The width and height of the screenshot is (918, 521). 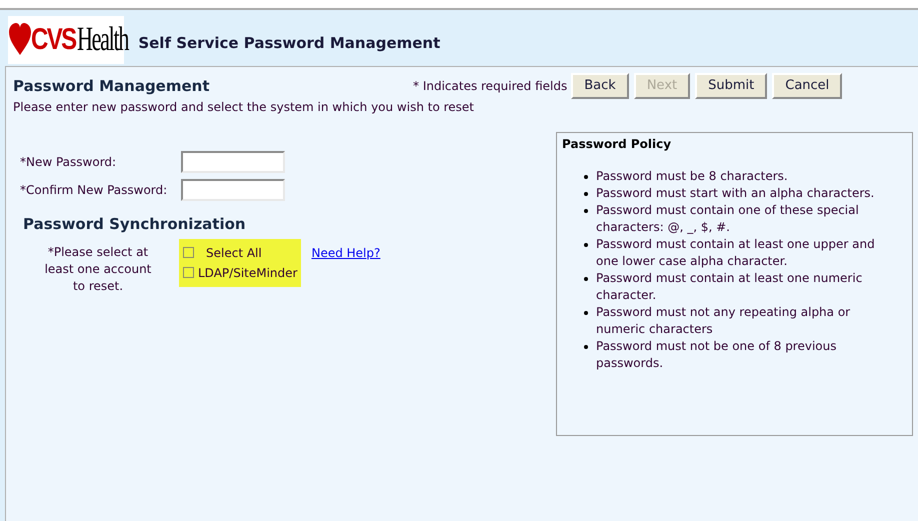 What do you see at coordinates (345, 253) in the screenshot?
I see `help-link: Need Help?` at bounding box center [345, 253].